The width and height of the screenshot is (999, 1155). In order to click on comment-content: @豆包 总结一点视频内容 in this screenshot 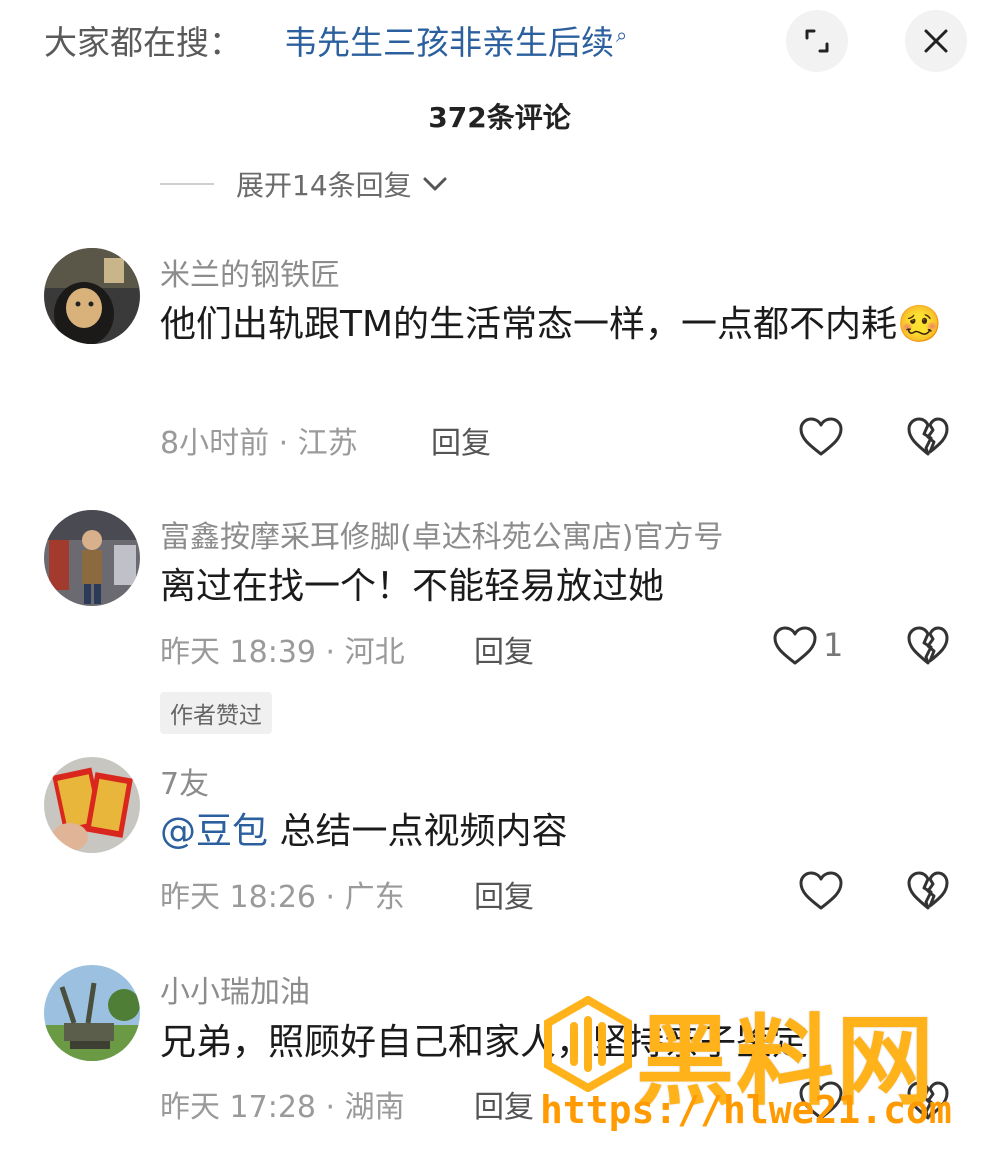, I will do `click(555, 832)`.